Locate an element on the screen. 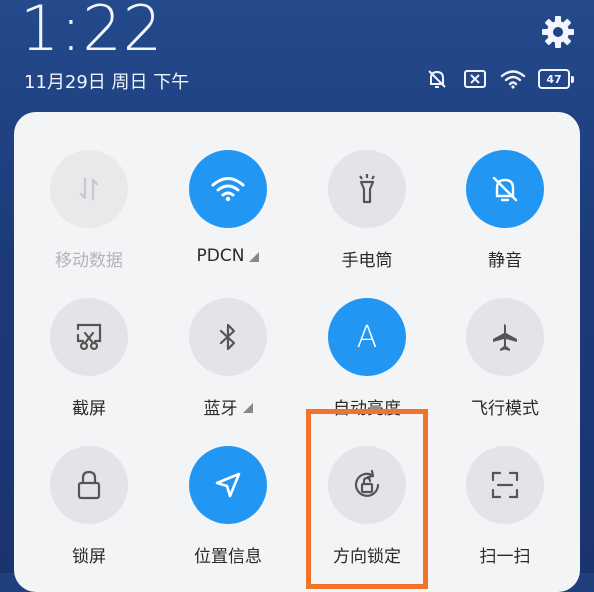 The width and height of the screenshot is (594, 592). tile-auto-brightness: A 自动亮度 is located at coordinates (367, 358).